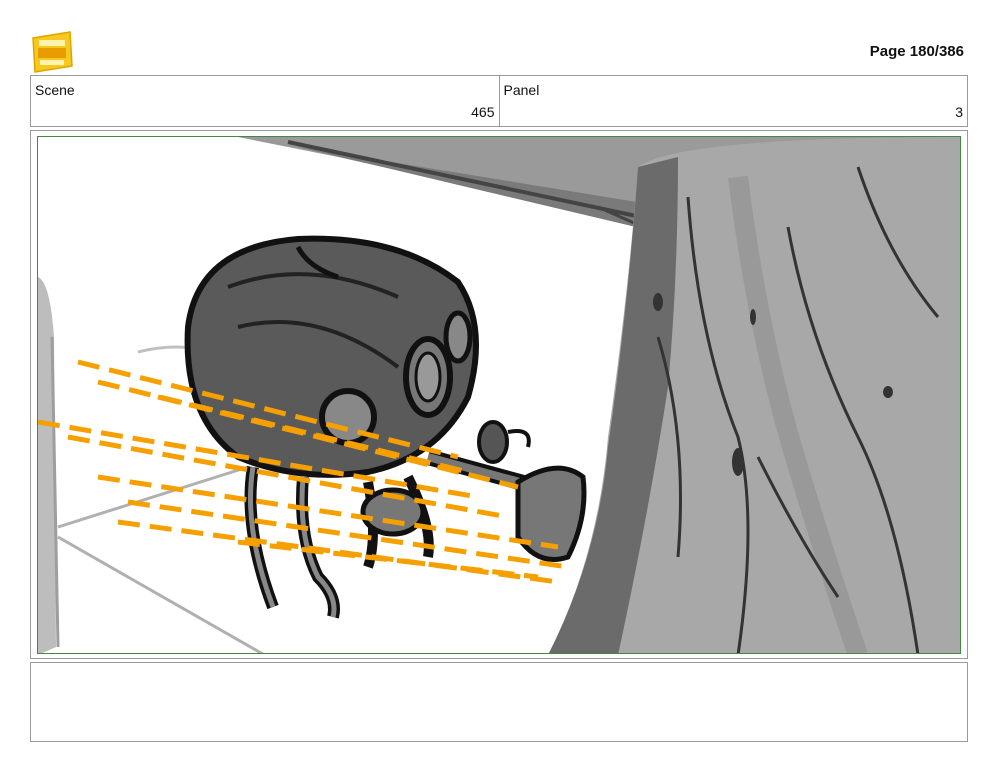 The height and width of the screenshot is (773, 1000). What do you see at coordinates (916, 51) in the screenshot?
I see `page-number: Page 180/386` at bounding box center [916, 51].